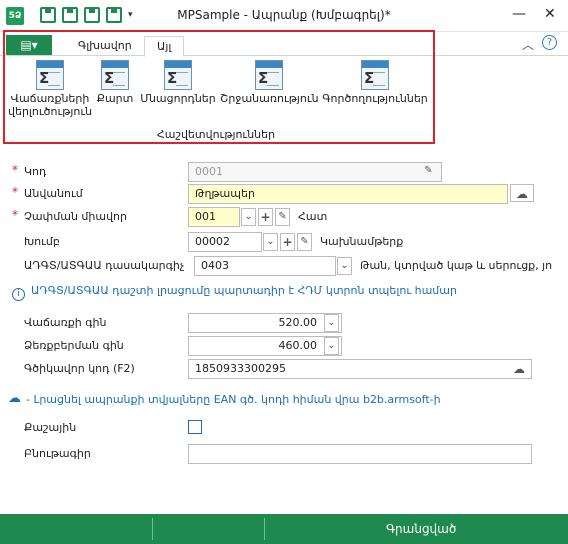 This screenshot has height=544, width=568. What do you see at coordinates (348, 194) in the screenshot?
I see `name-field: Թղթապեր` at bounding box center [348, 194].